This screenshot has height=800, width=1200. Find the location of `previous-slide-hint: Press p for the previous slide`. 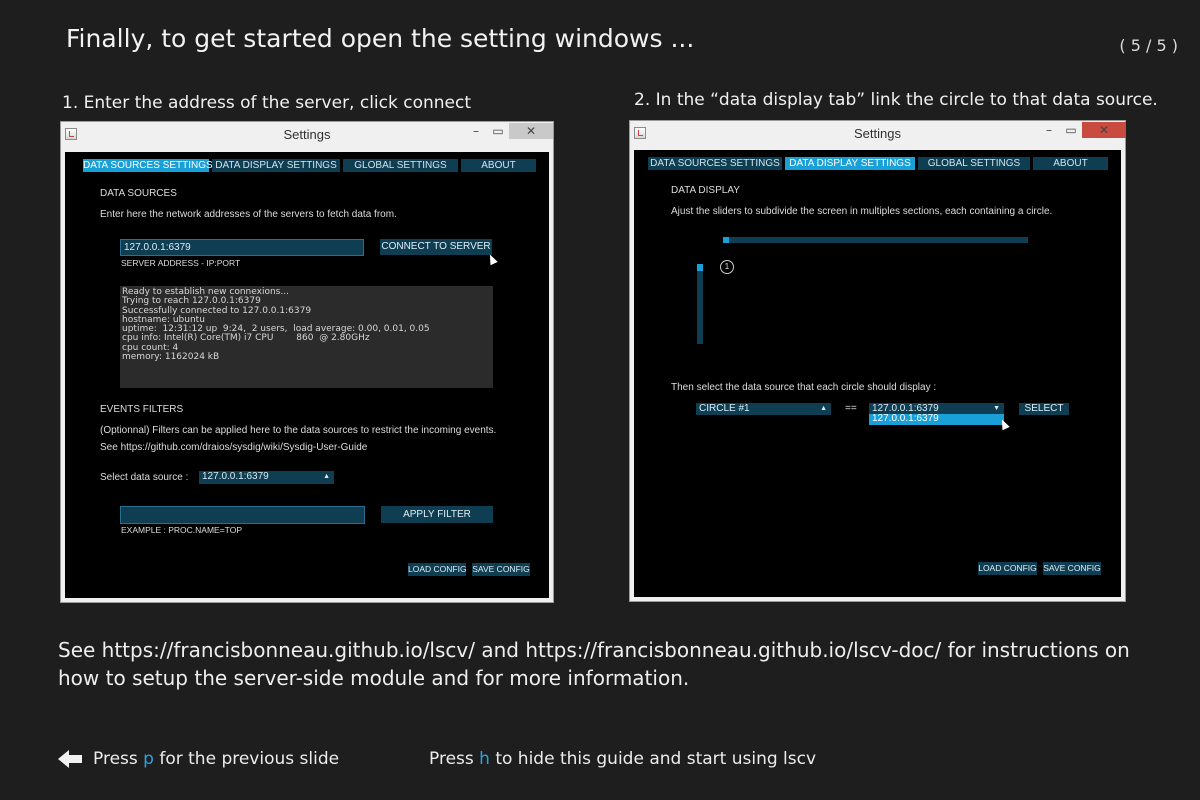

previous-slide-hint: Press p for the previous slide is located at coordinates (198, 759).